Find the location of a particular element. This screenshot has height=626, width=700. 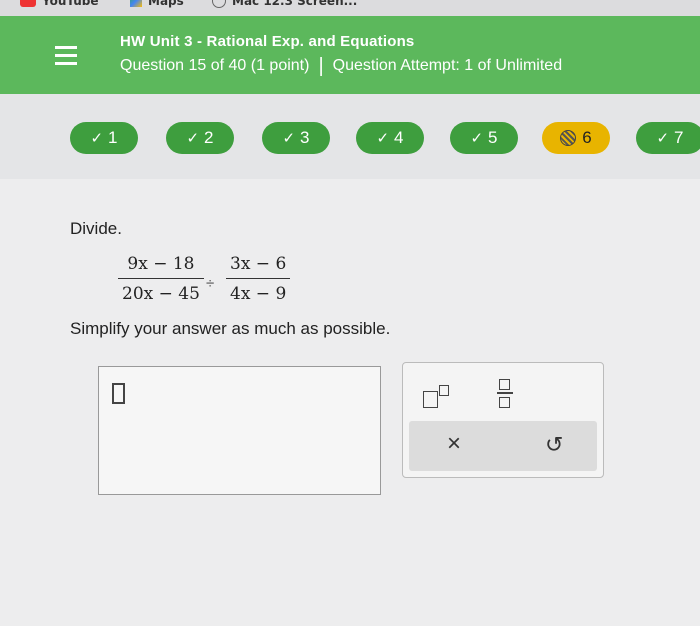

question-nav-button-4: ✓ 4 is located at coordinates (390, 138).